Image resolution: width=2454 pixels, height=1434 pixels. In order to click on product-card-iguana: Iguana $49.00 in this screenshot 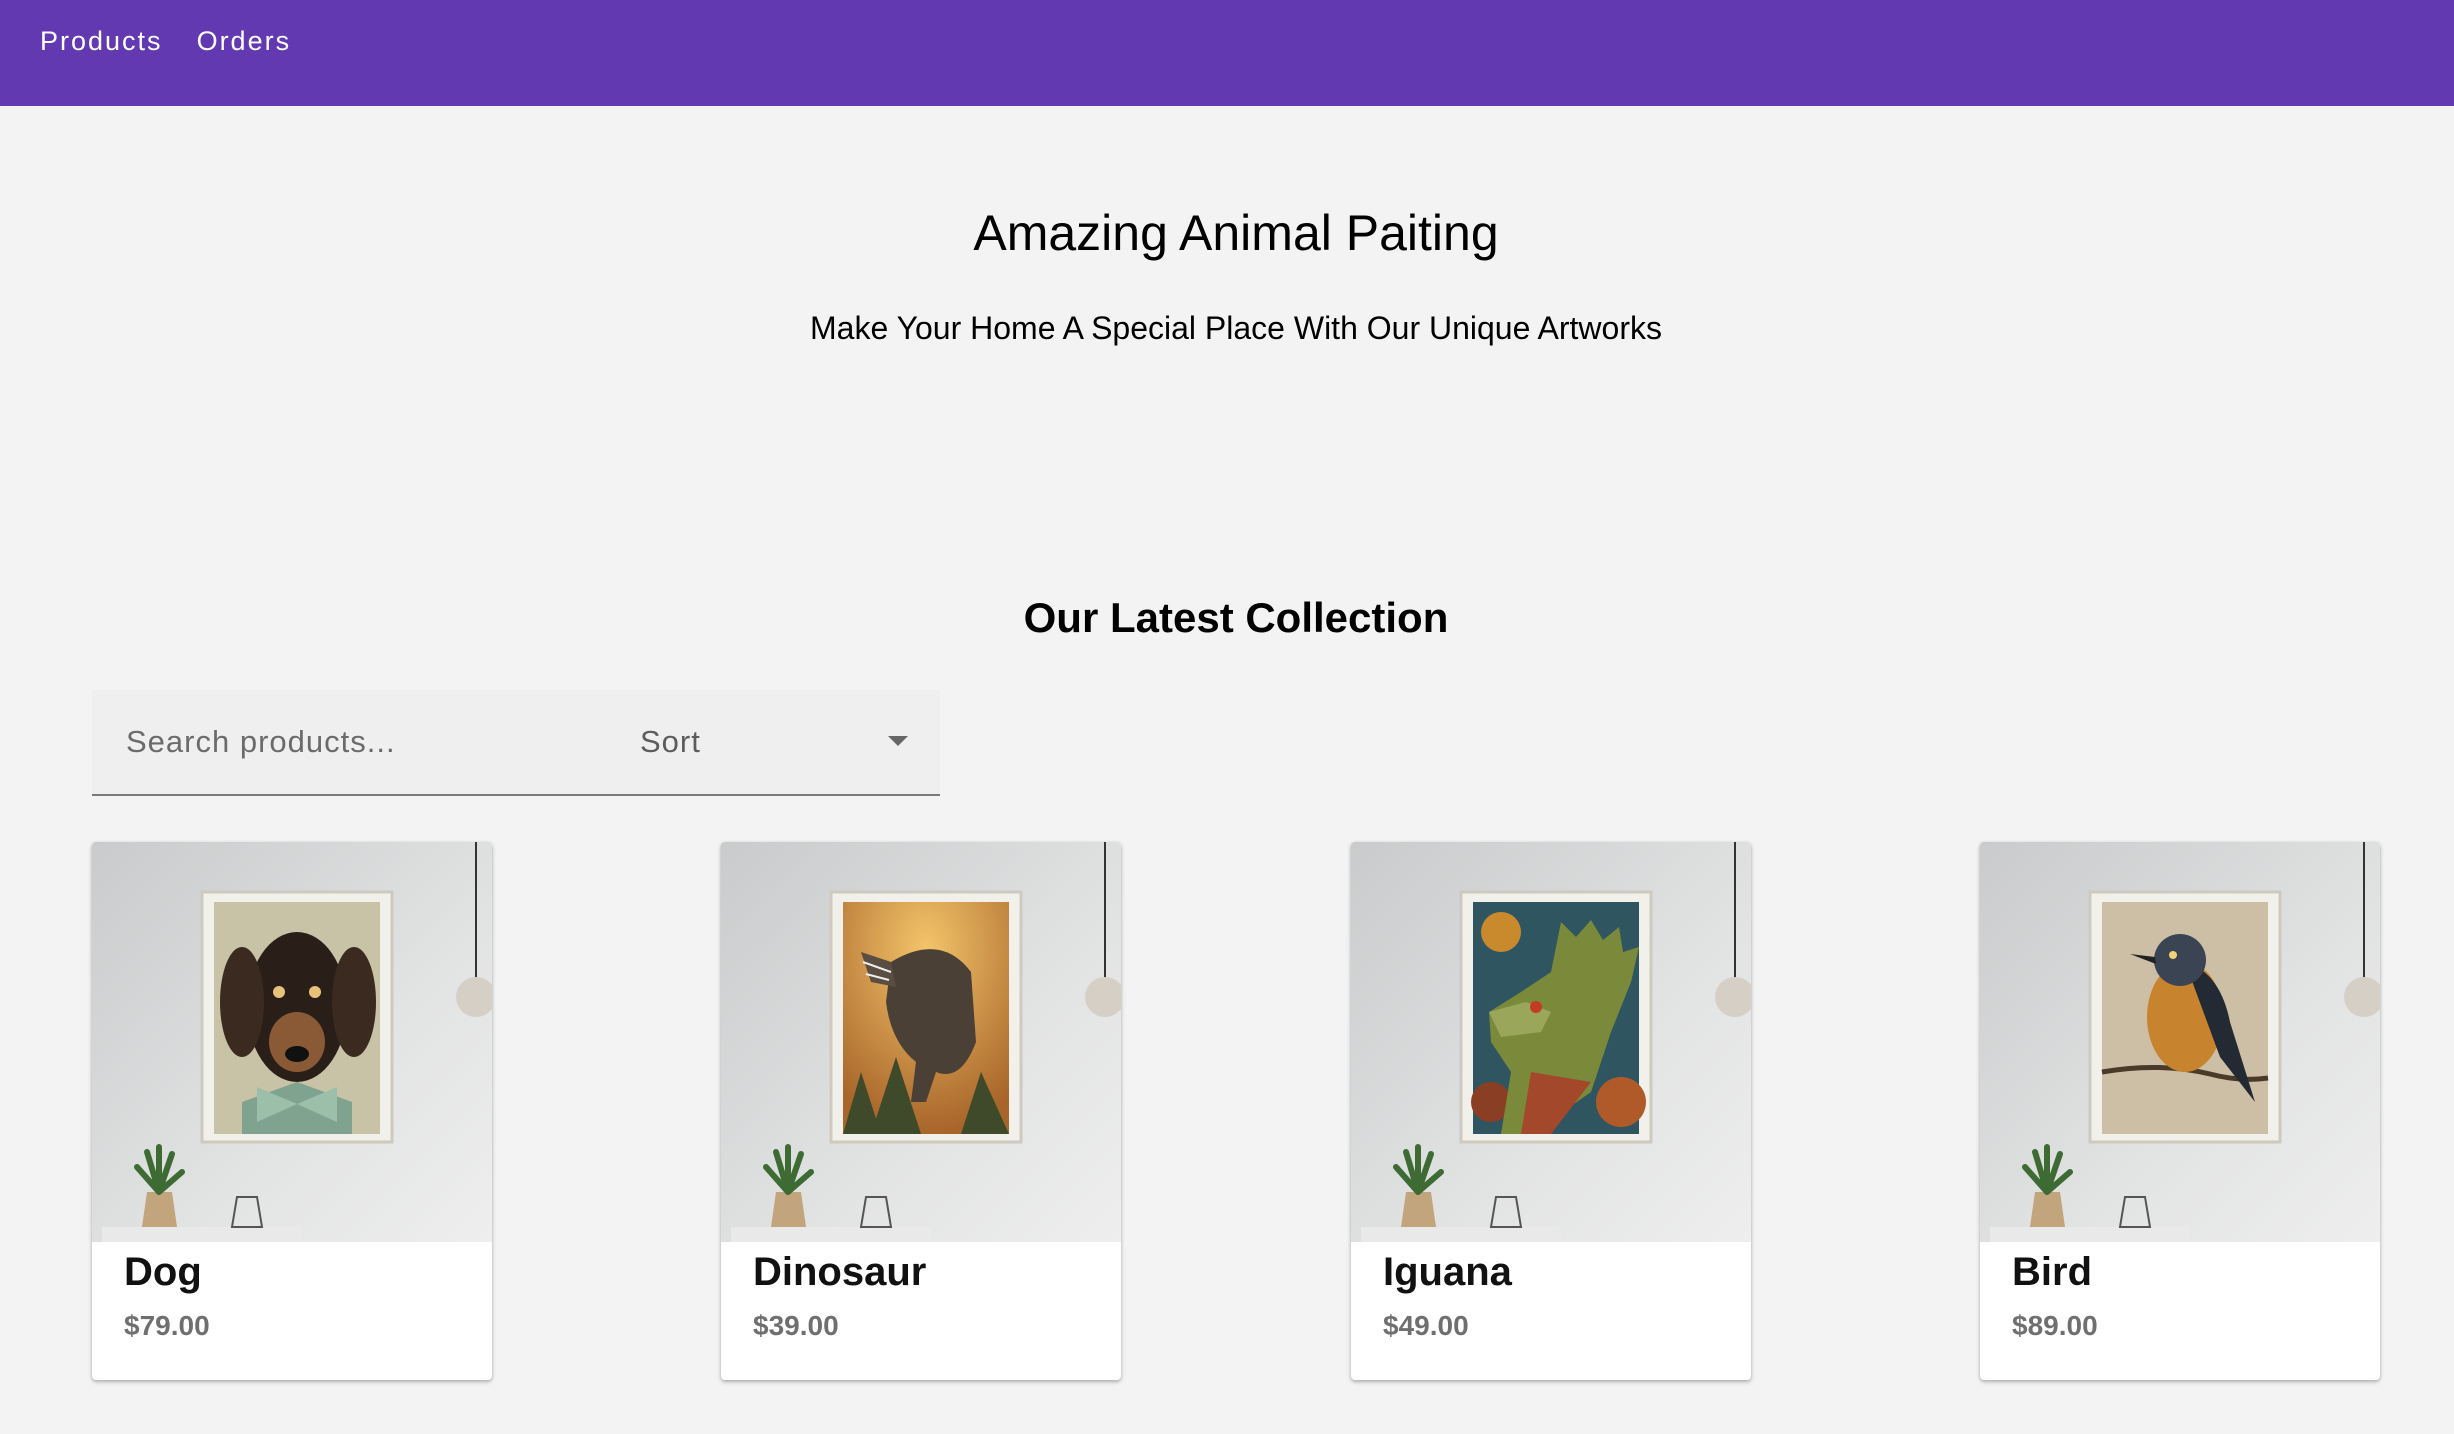, I will do `click(1551, 1111)`.